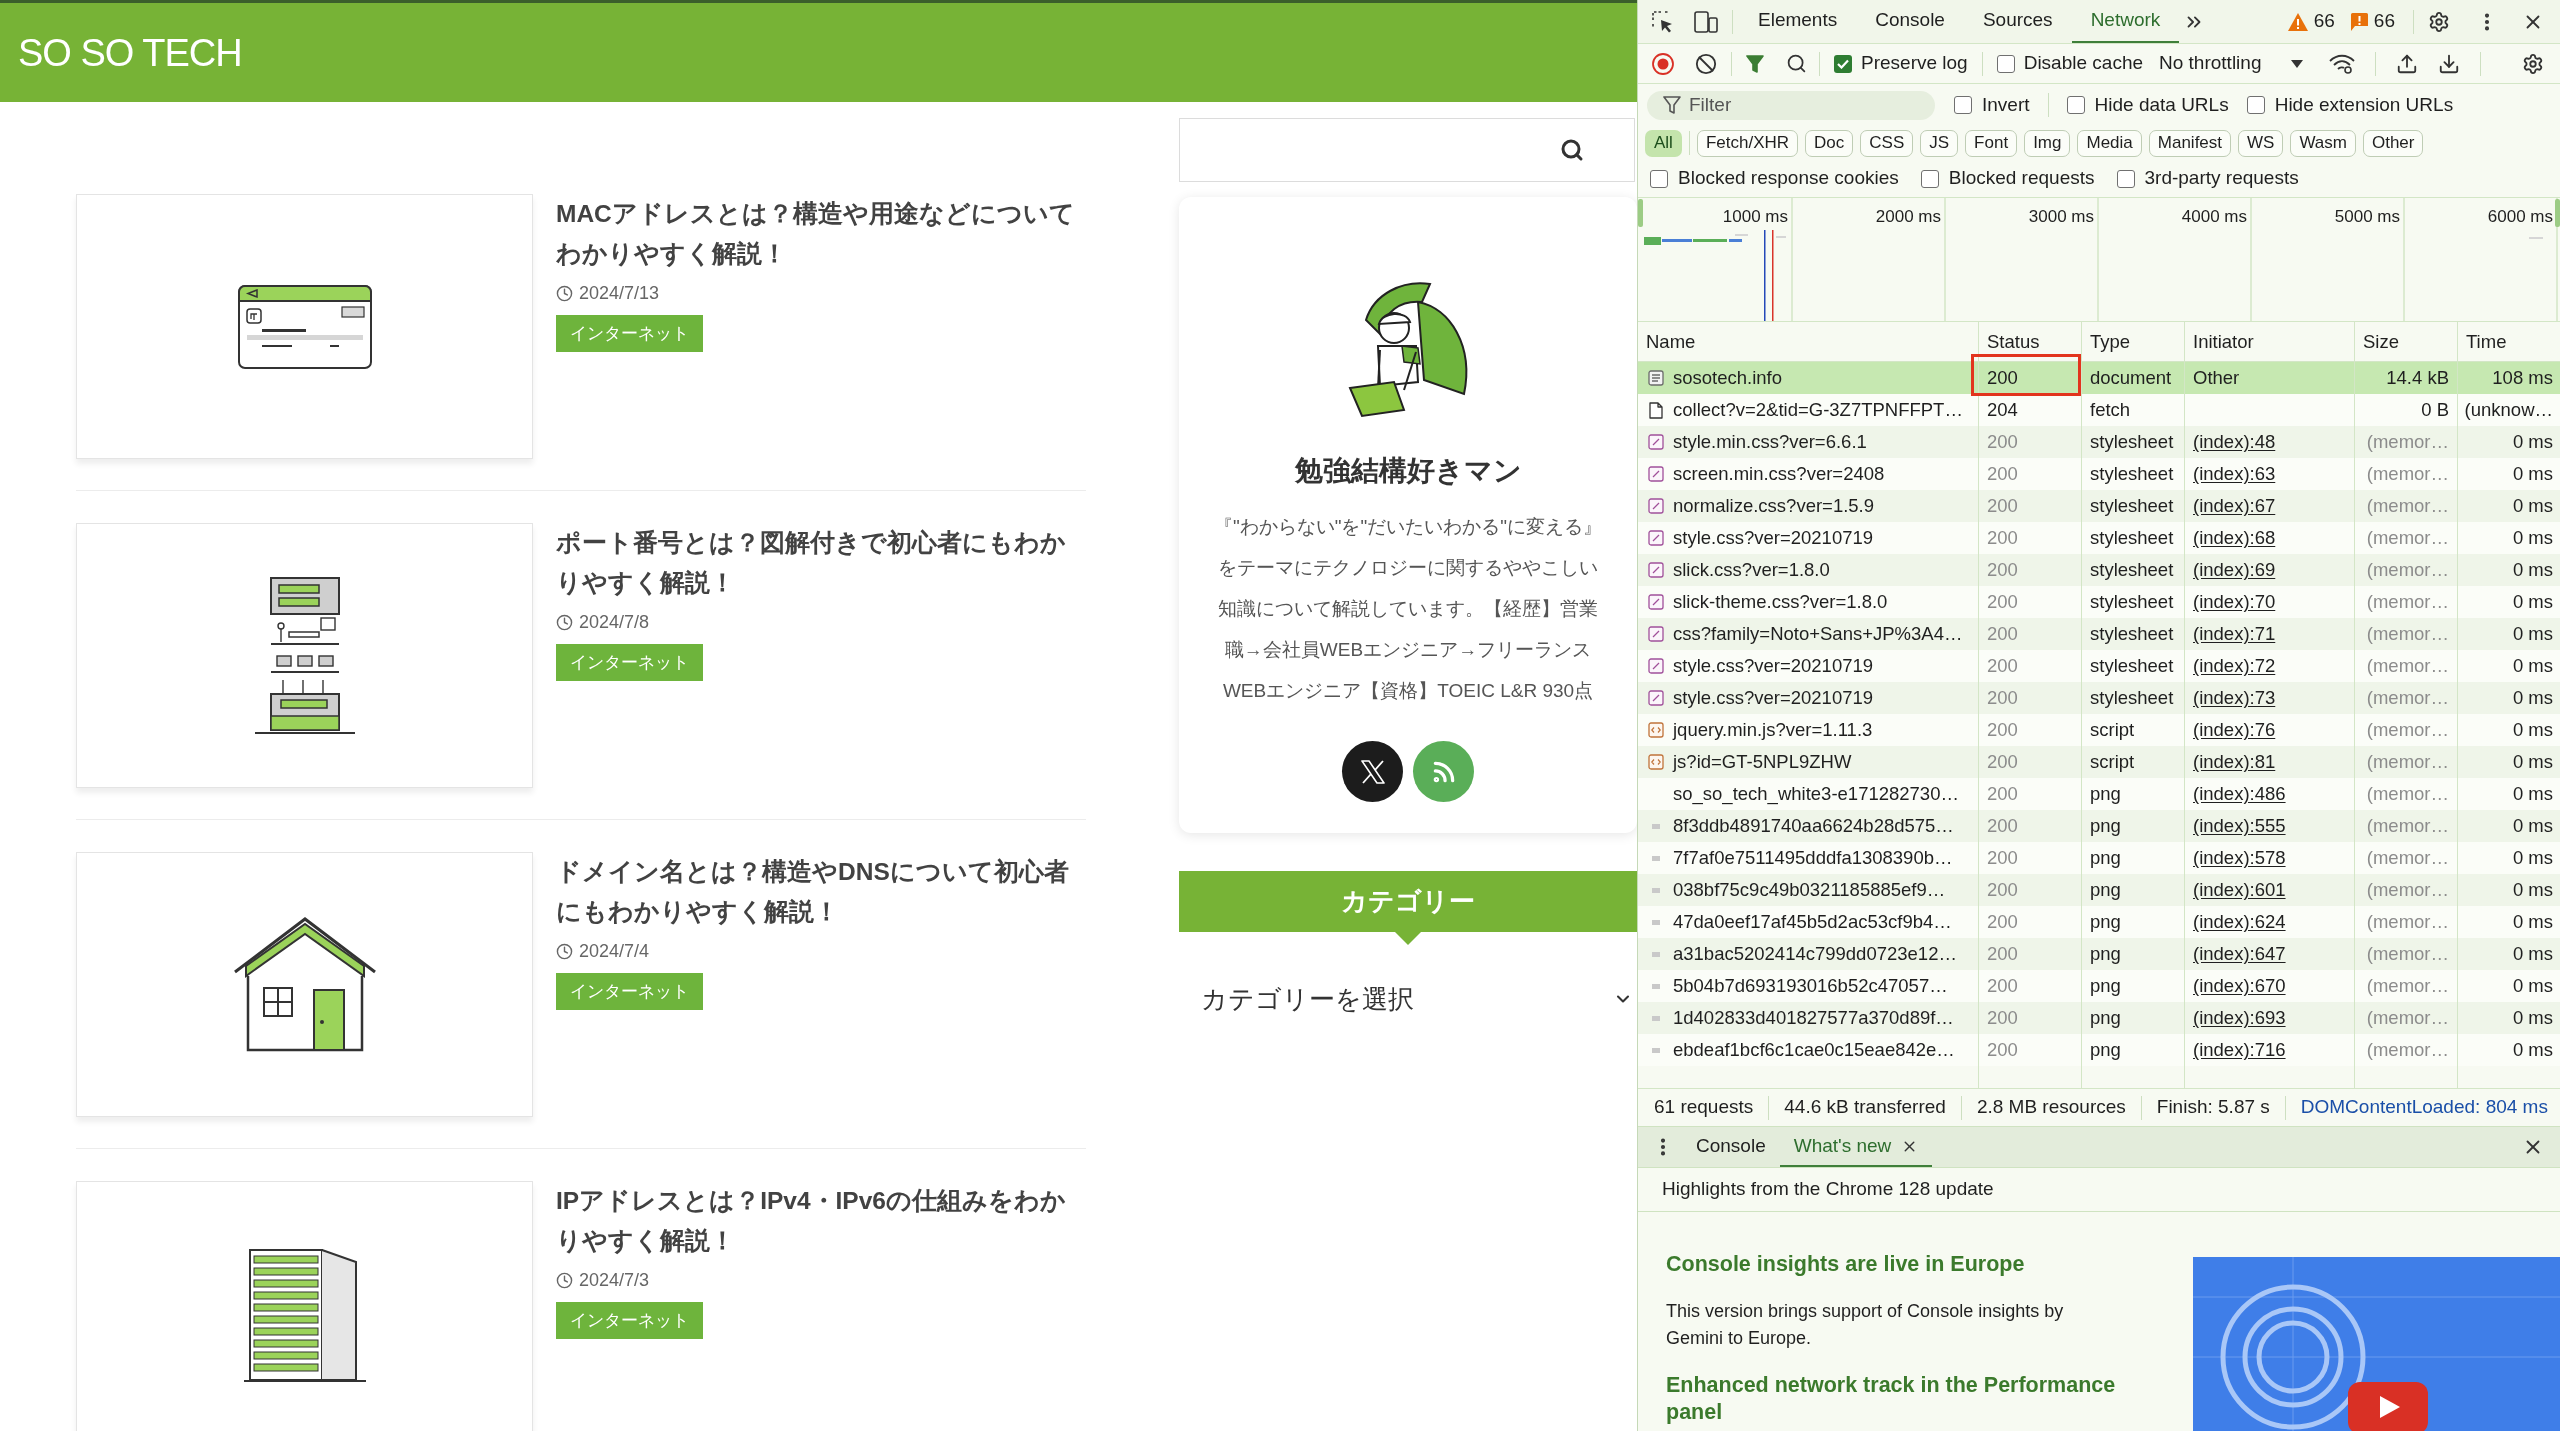  Describe the element at coordinates (2190, 143) in the screenshot. I see `type-filter-chip: Manifest` at that location.